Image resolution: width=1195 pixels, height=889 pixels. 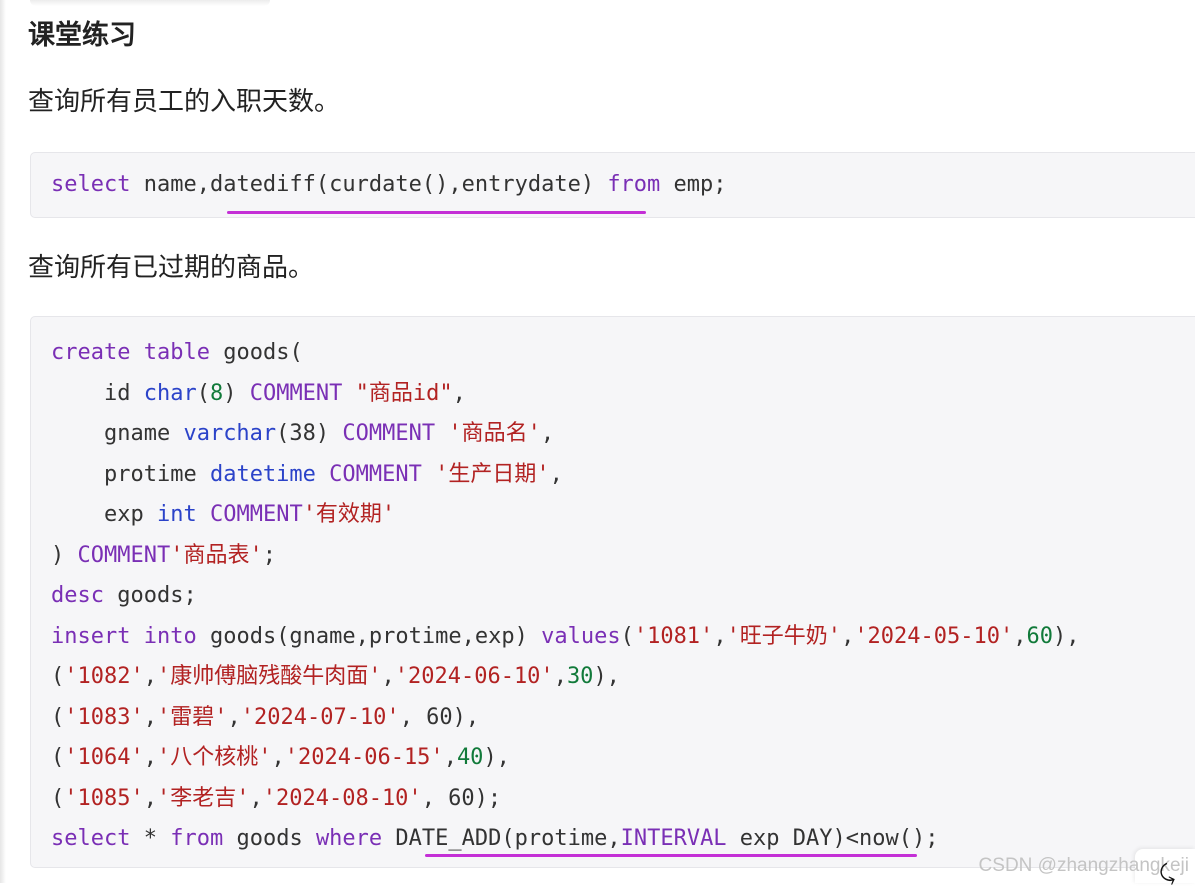 I want to click on code-token: '八个核桃', so click(x=214, y=757).